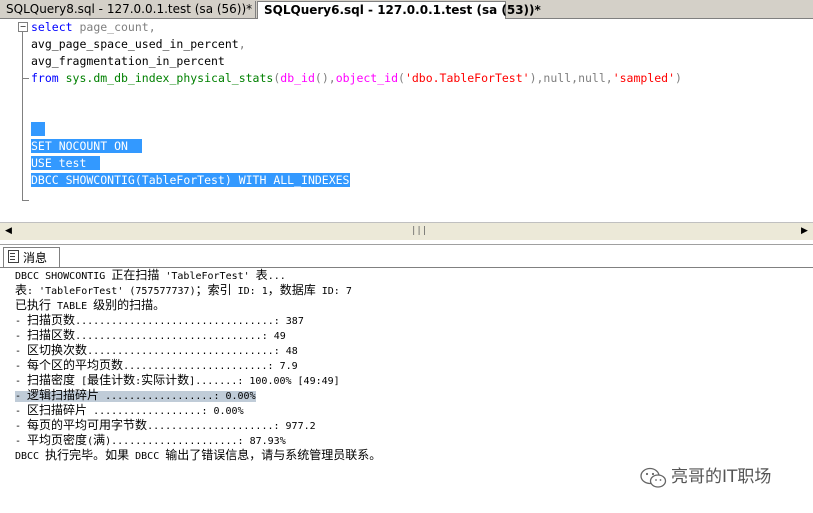 This screenshot has width=813, height=513. I want to click on code-line: SET NOCOUNT ON, so click(86, 146).